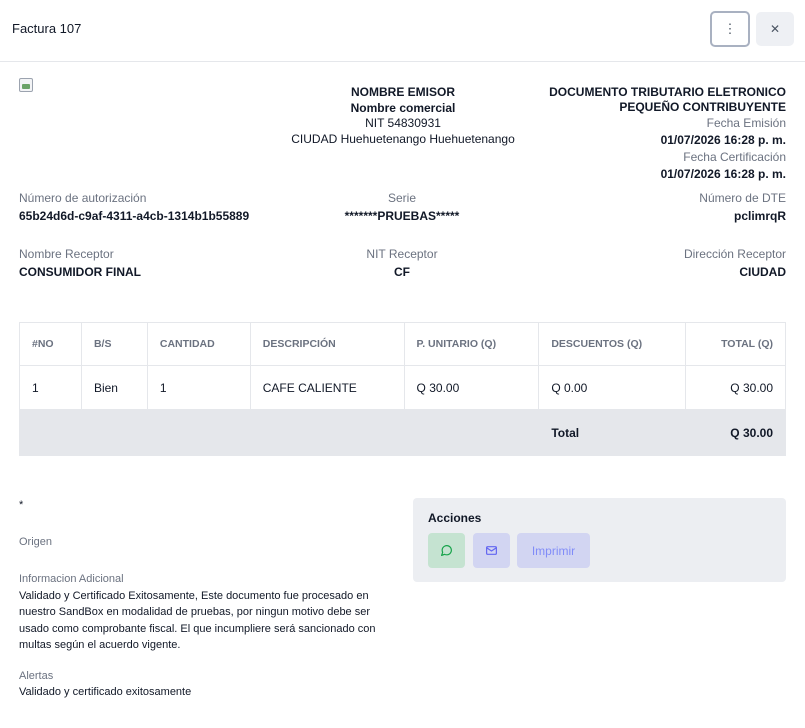 The height and width of the screenshot is (728, 805). What do you see at coordinates (402, 272) in the screenshot?
I see `nit-receptor-value: CF` at bounding box center [402, 272].